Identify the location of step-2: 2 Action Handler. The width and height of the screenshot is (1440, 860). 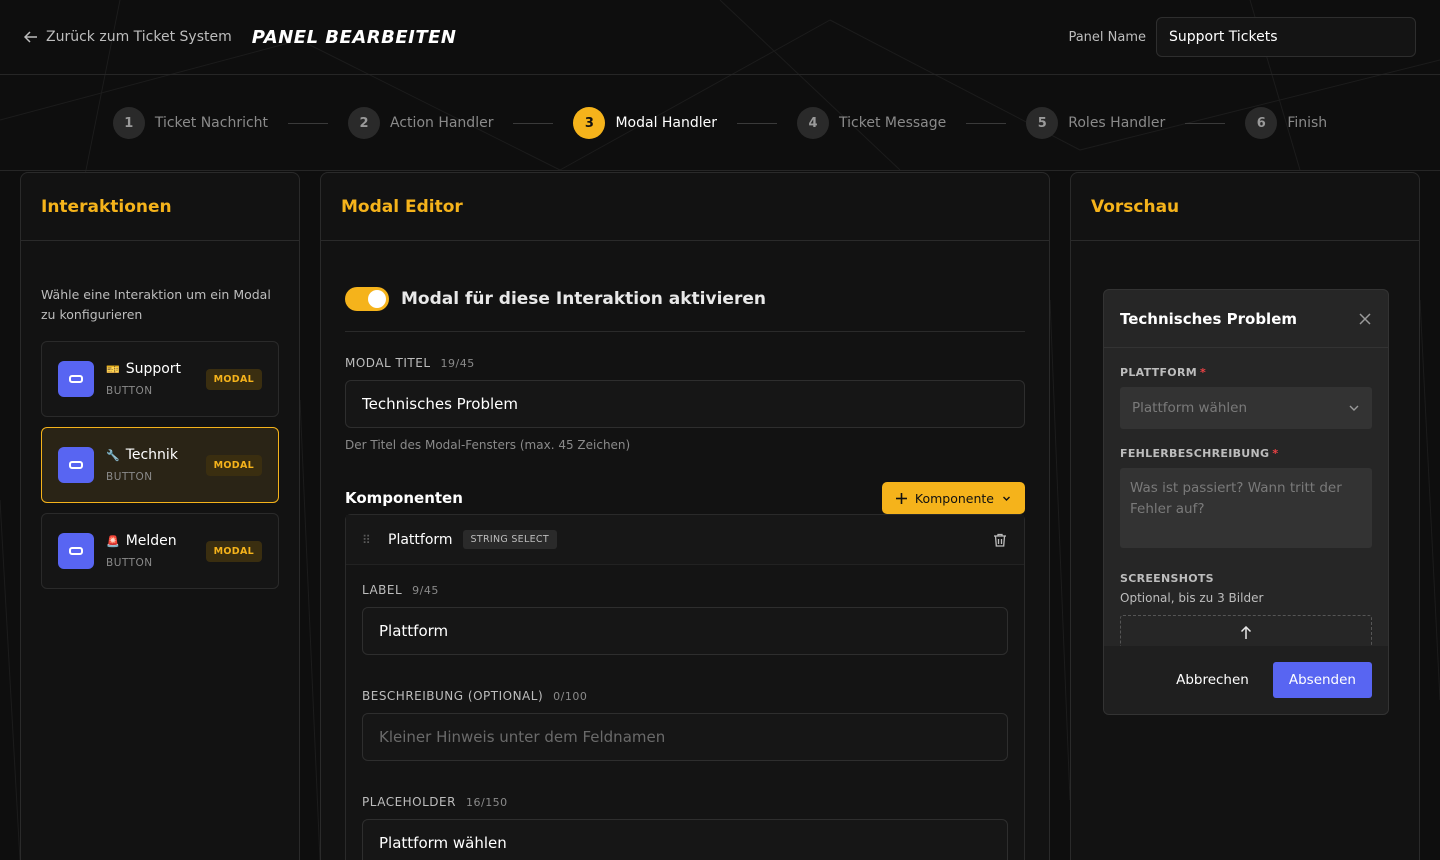
(420, 123).